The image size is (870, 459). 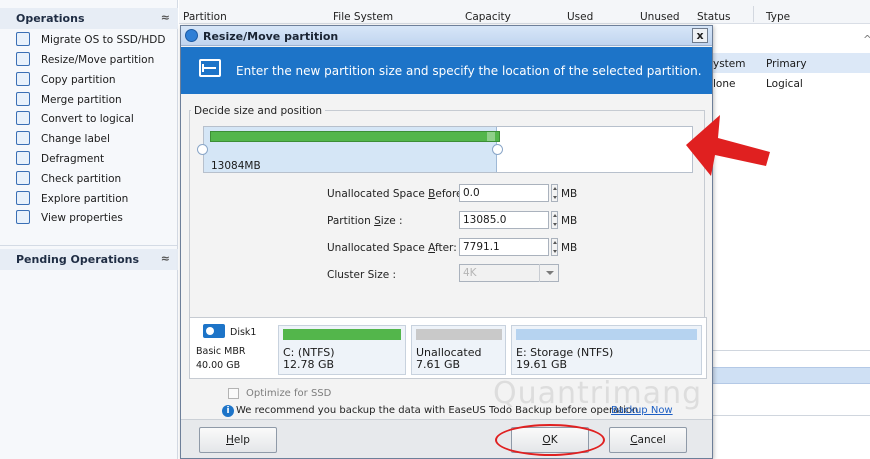 I want to click on disk-icon, so click(x=214, y=331).